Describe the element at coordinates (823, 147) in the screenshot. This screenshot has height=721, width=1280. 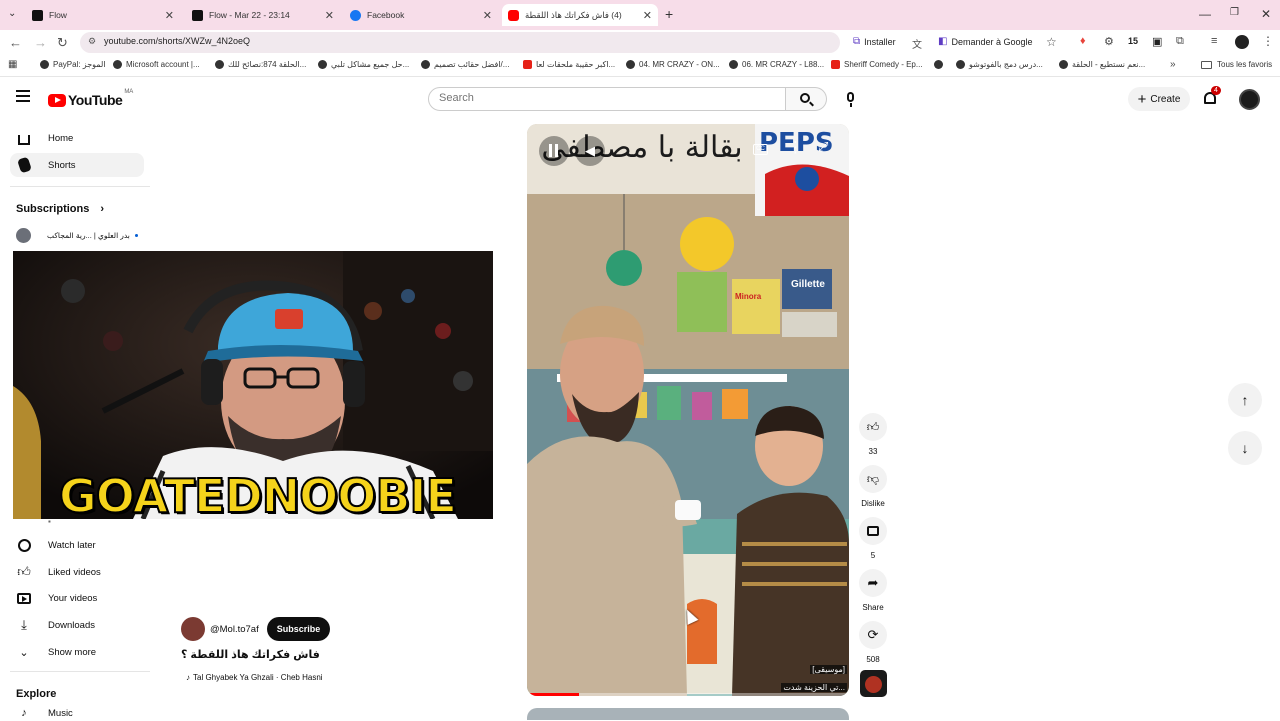
I see `fullscreen-icon: ⤢` at that location.